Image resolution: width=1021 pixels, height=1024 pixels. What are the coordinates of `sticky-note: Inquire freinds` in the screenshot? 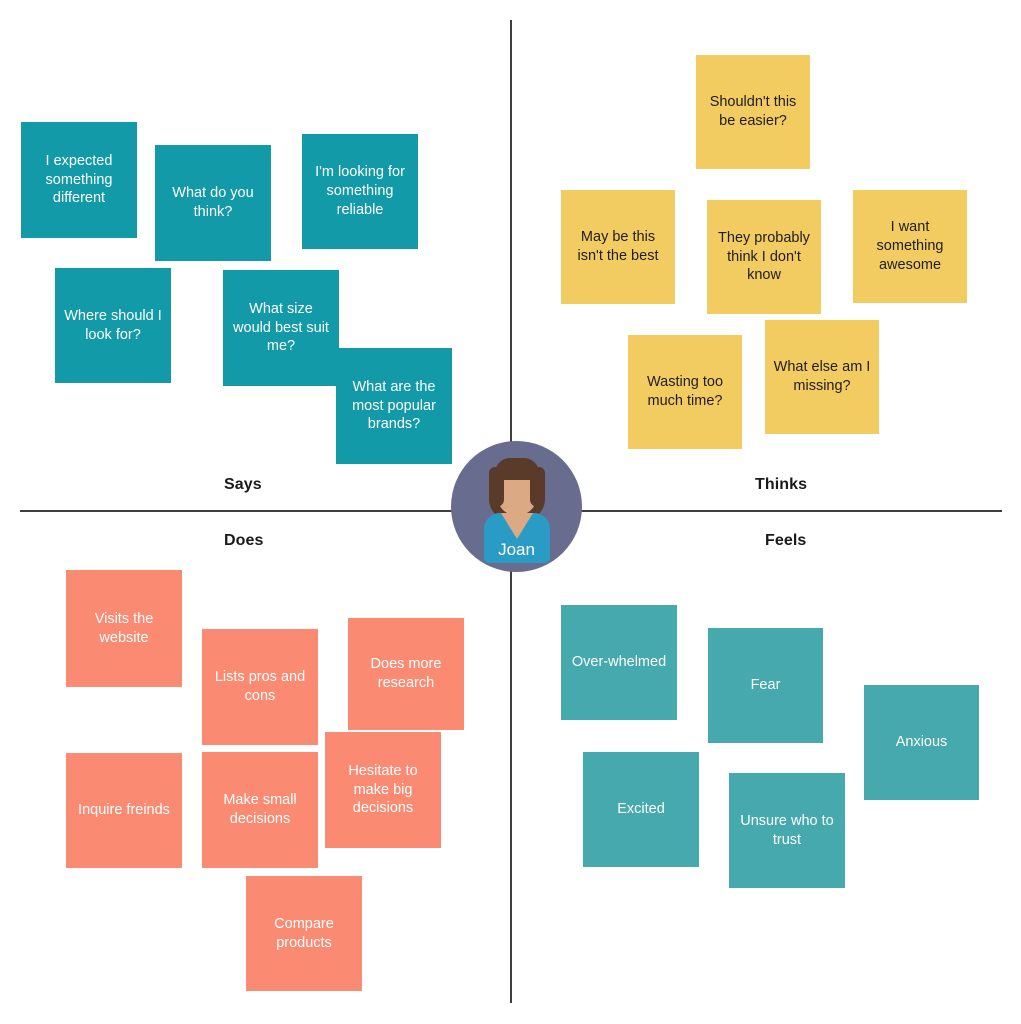 It's located at (124, 810).